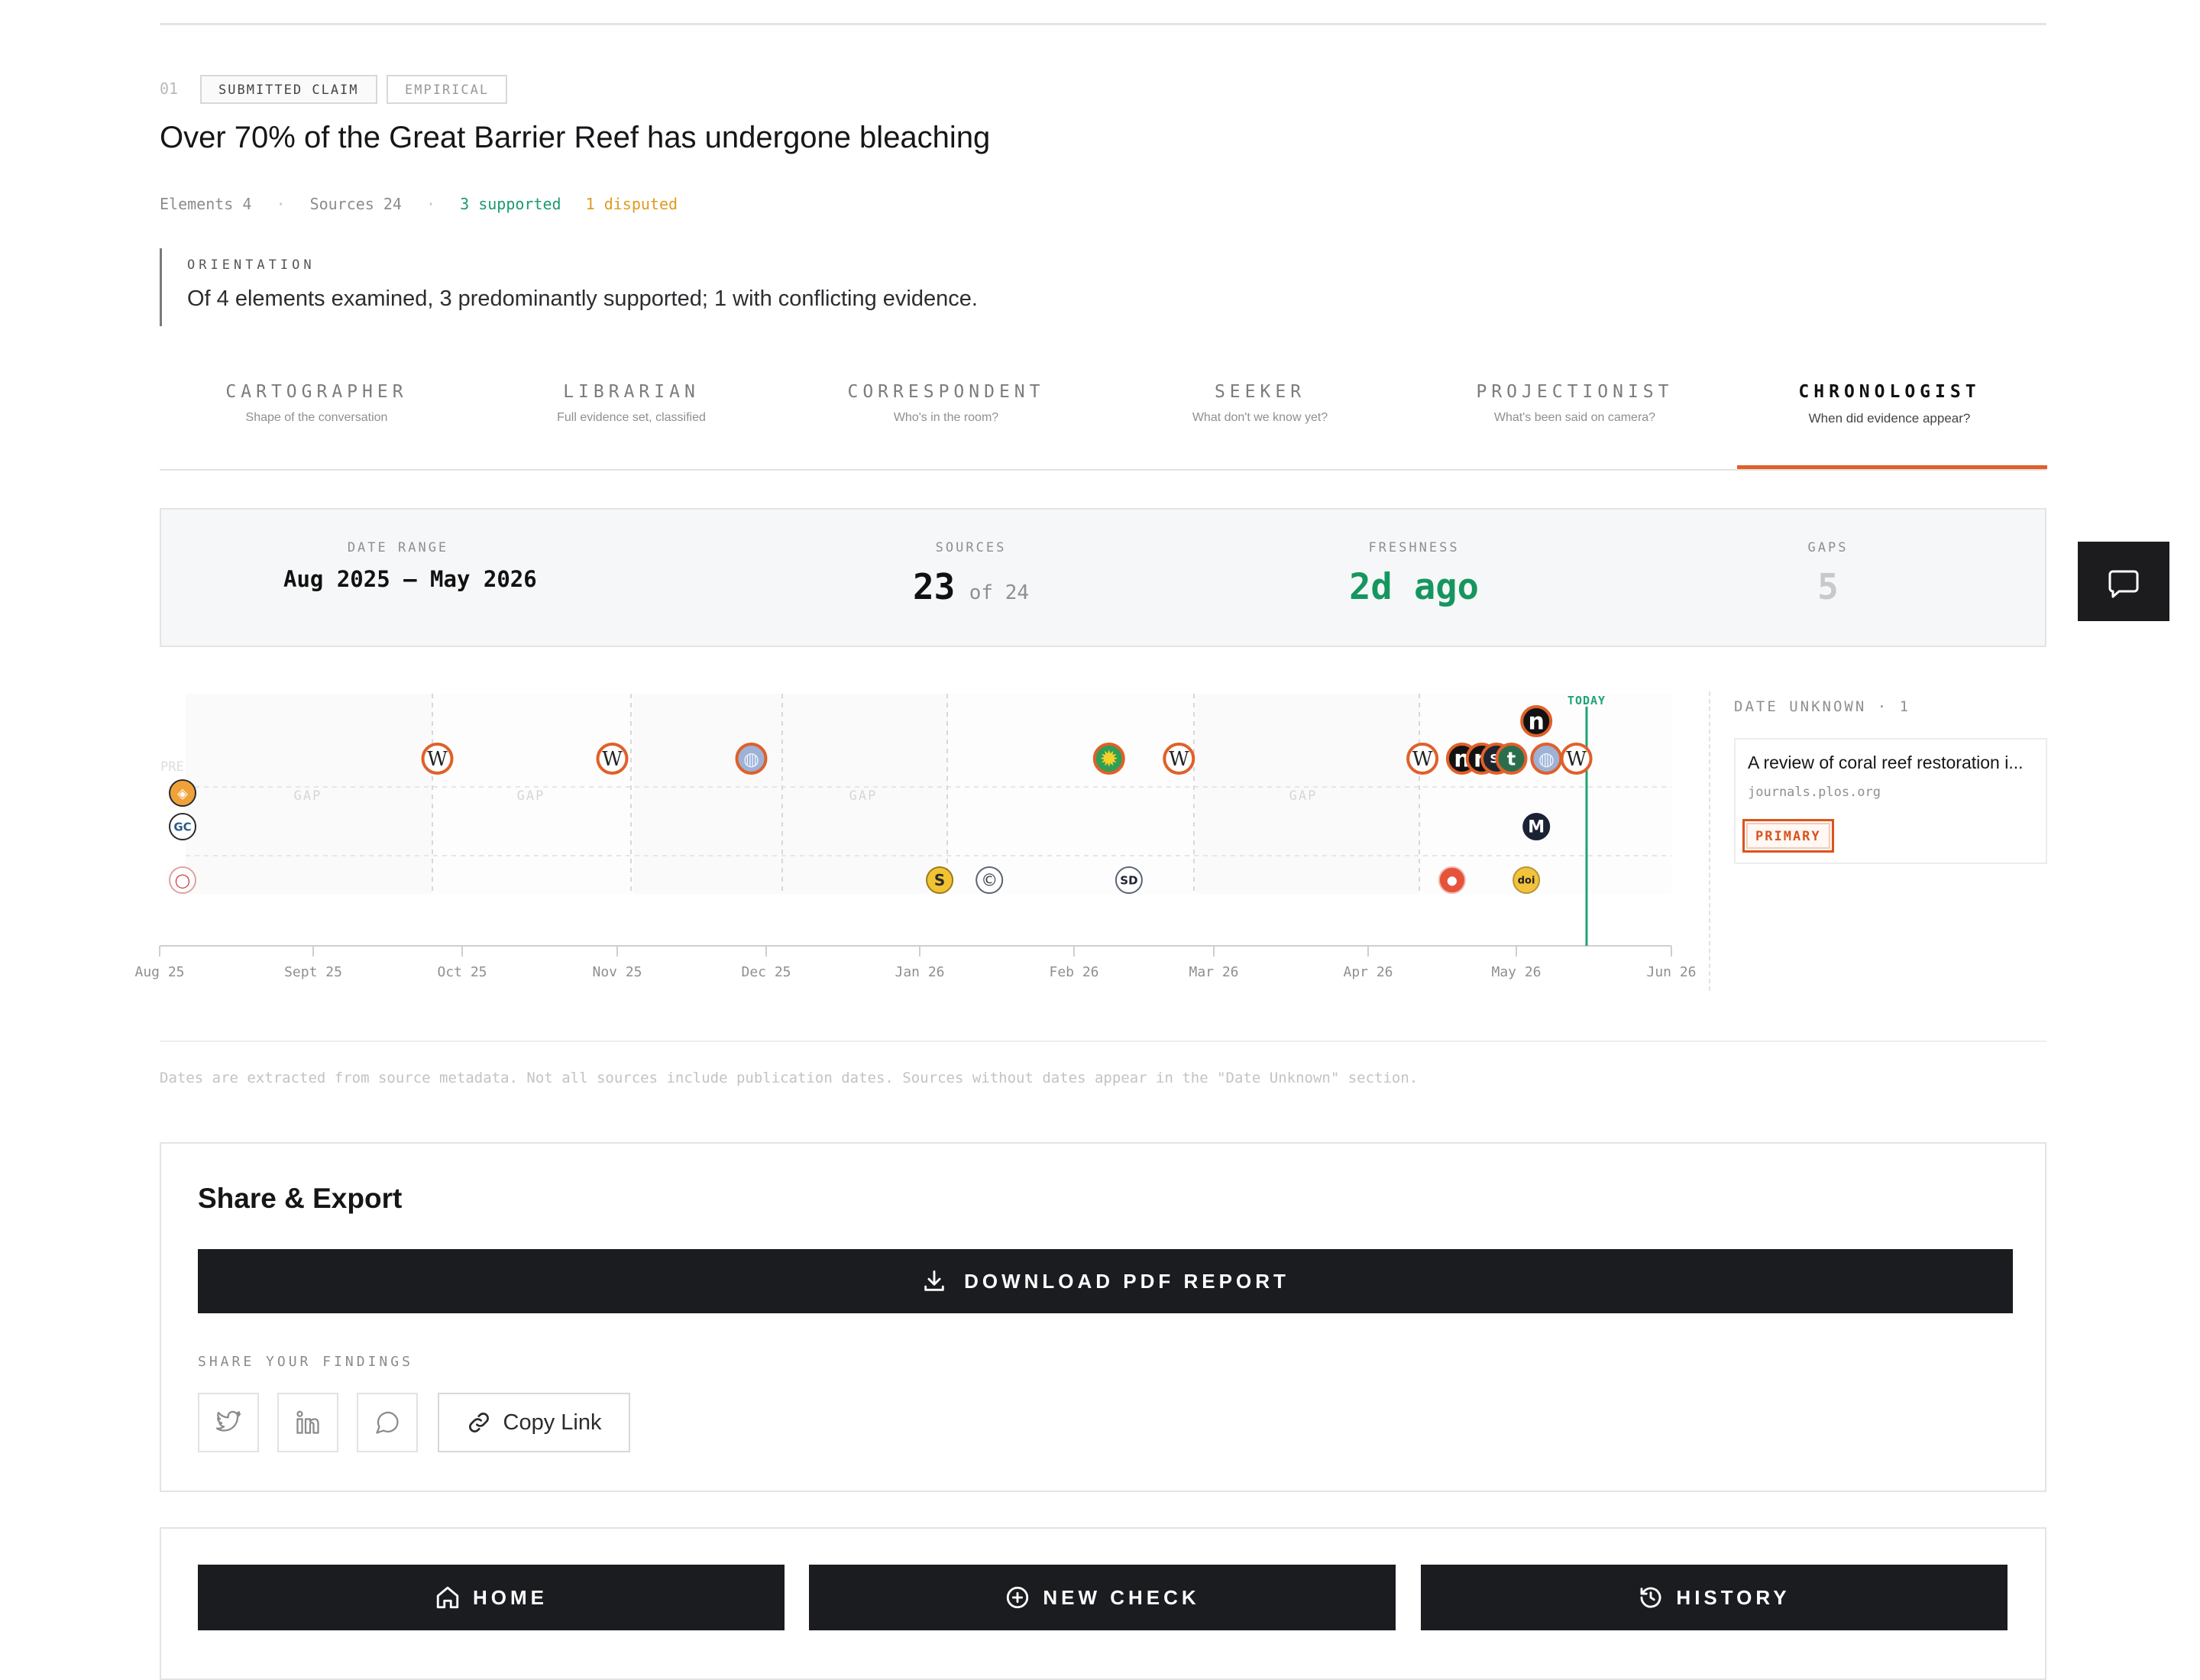  What do you see at coordinates (928, 794) in the screenshot?
I see `timeline-band` at bounding box center [928, 794].